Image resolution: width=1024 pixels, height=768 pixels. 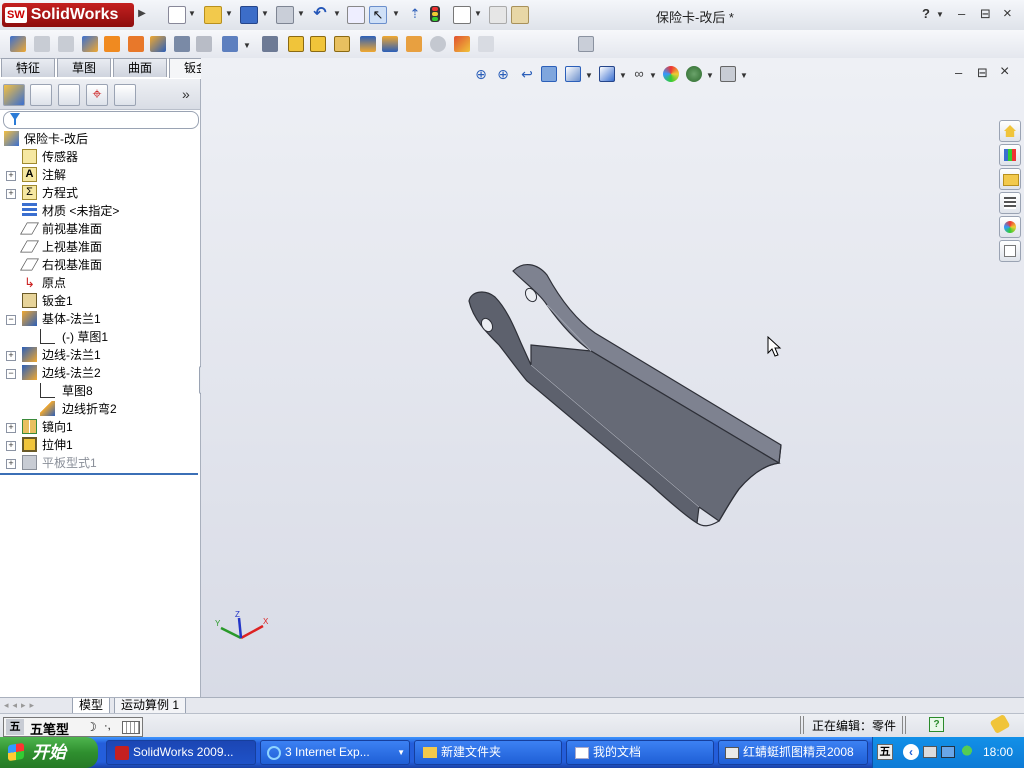 What do you see at coordinates (378, 15) in the screenshot?
I see `select-pointer-icon: ↖` at bounding box center [378, 15].